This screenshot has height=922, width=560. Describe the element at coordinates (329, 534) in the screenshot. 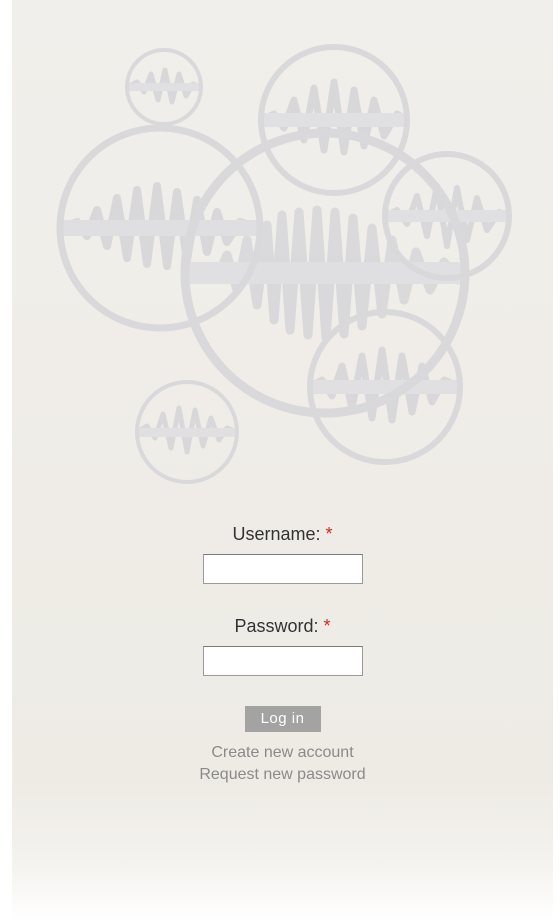

I see `username-required-marker: *` at that location.